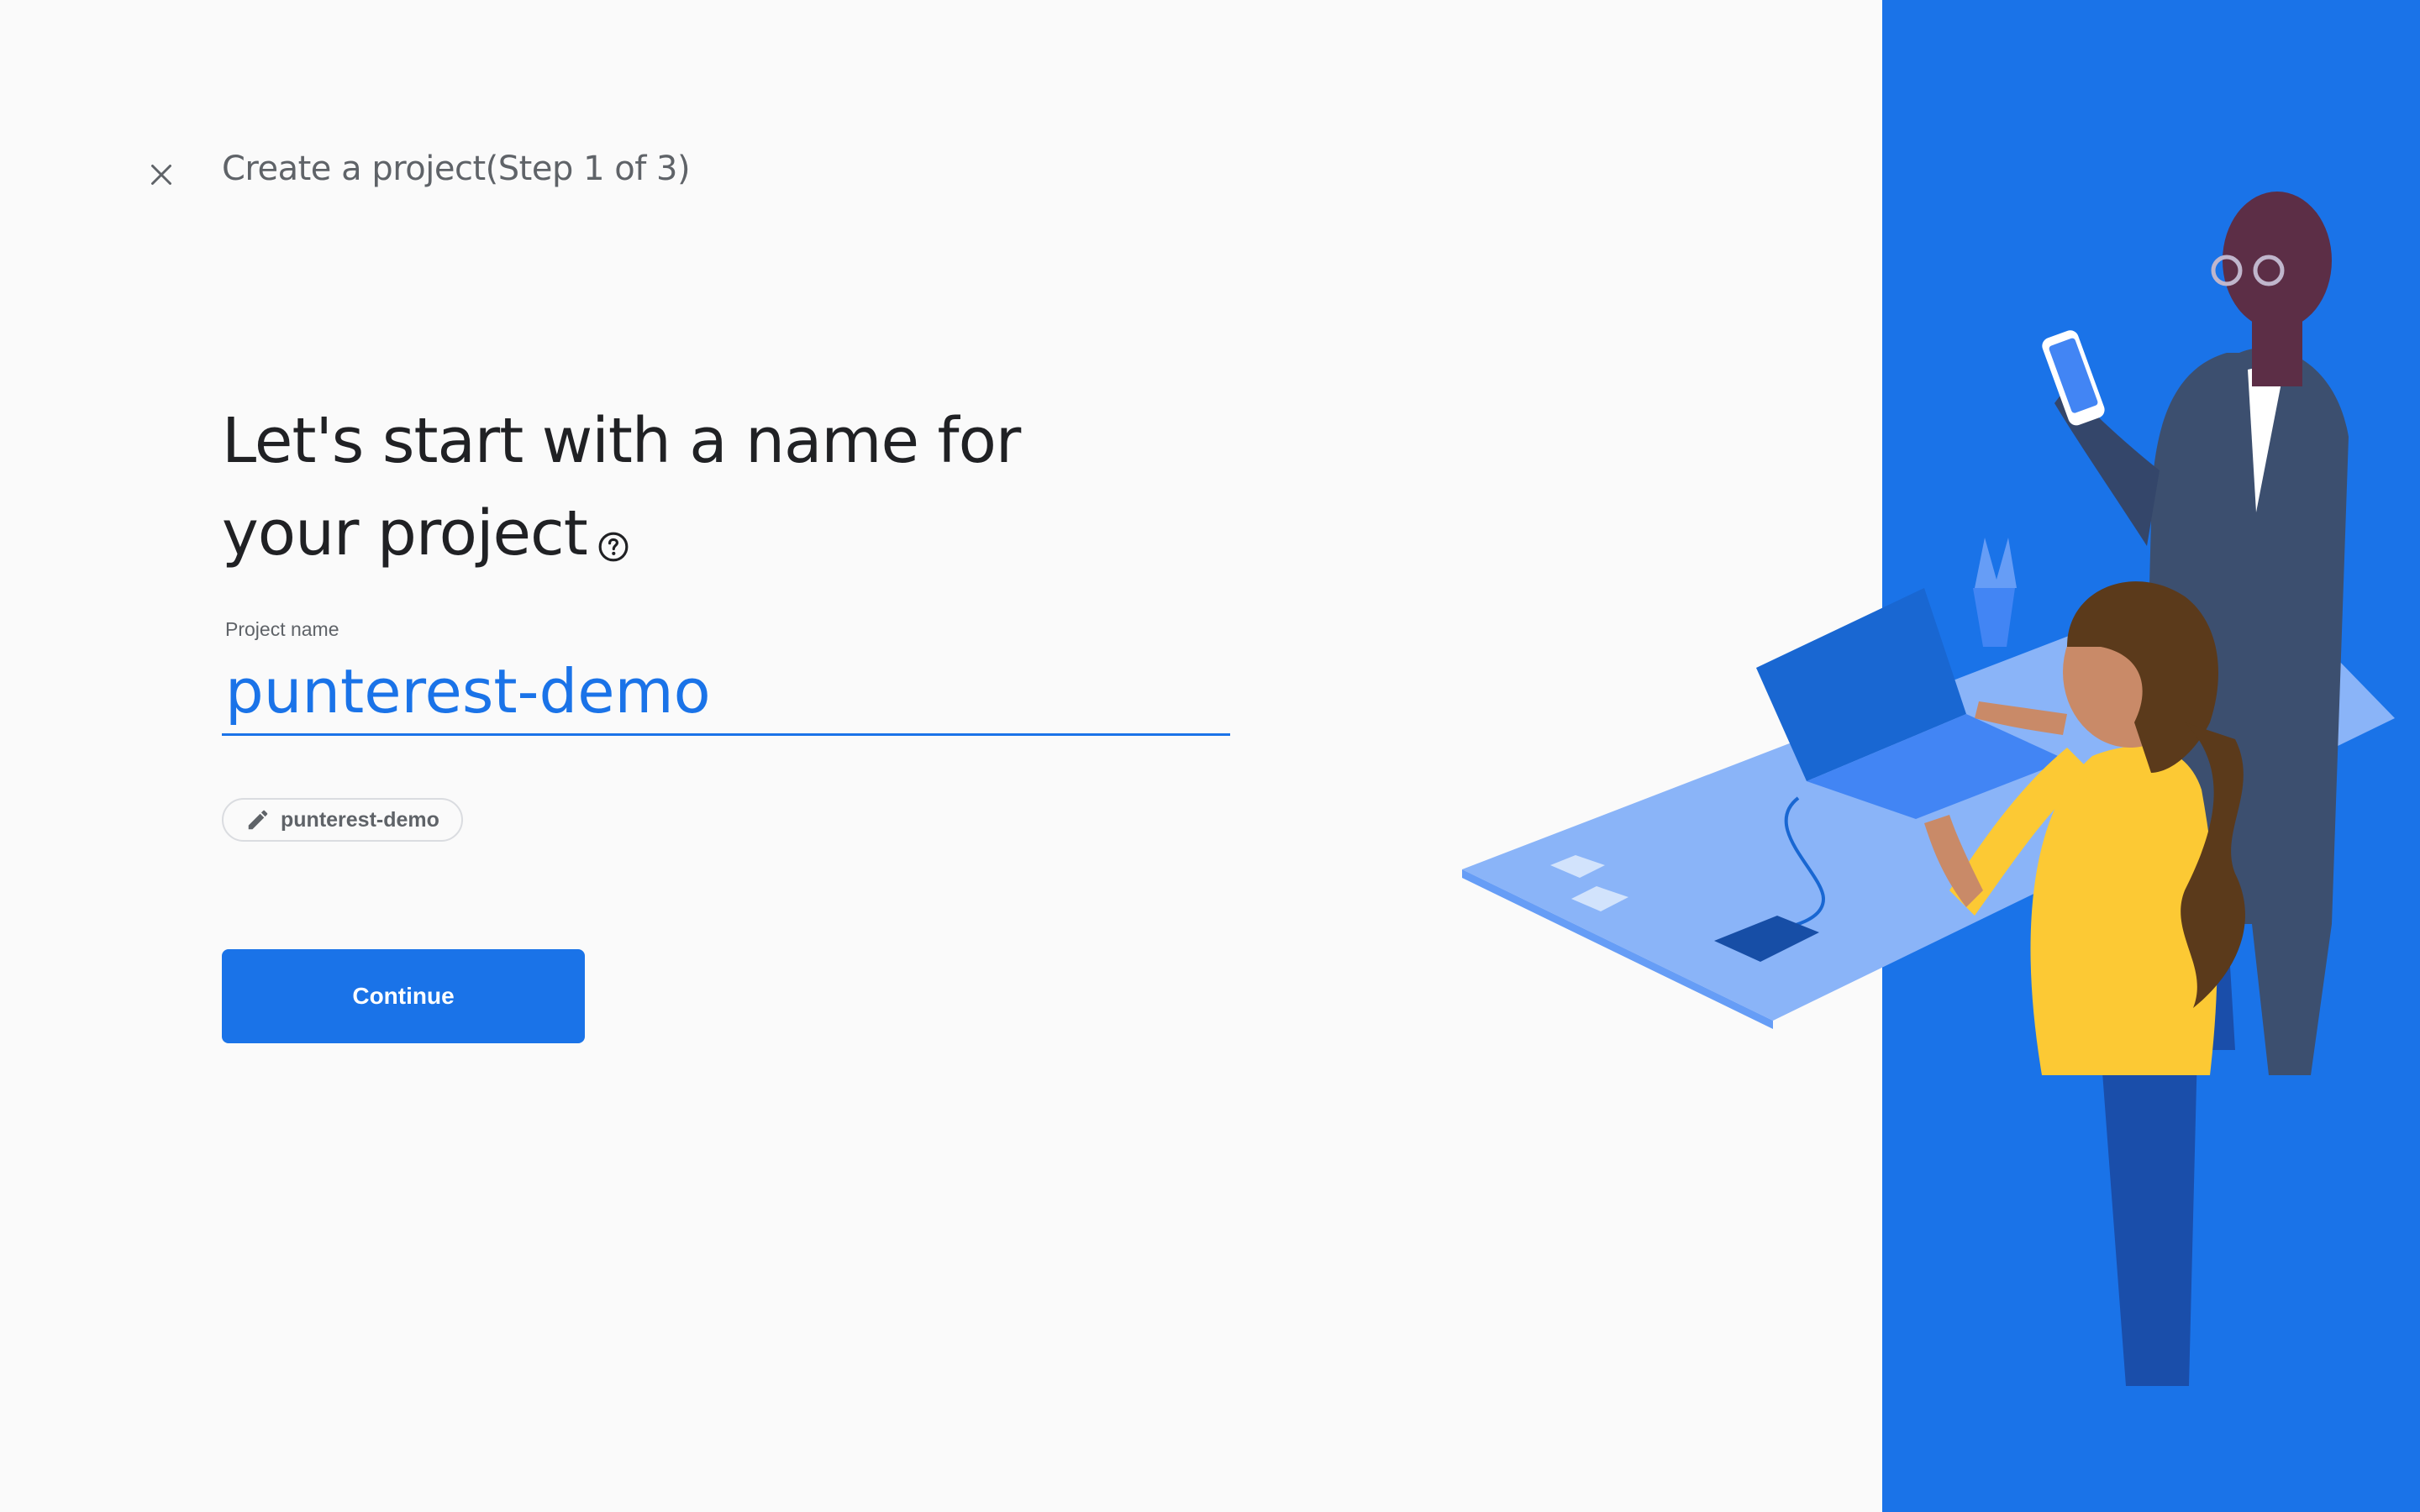 The height and width of the screenshot is (1512, 2420). I want to click on close-button, so click(161, 174).